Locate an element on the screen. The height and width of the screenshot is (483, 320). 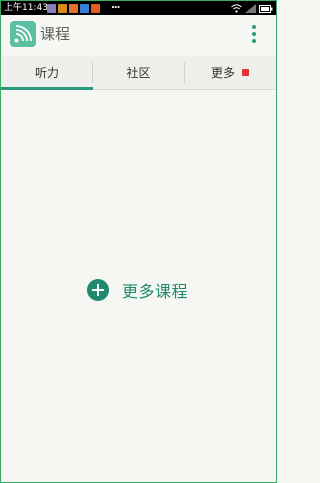
app-logo-icon is located at coordinates (23, 34).